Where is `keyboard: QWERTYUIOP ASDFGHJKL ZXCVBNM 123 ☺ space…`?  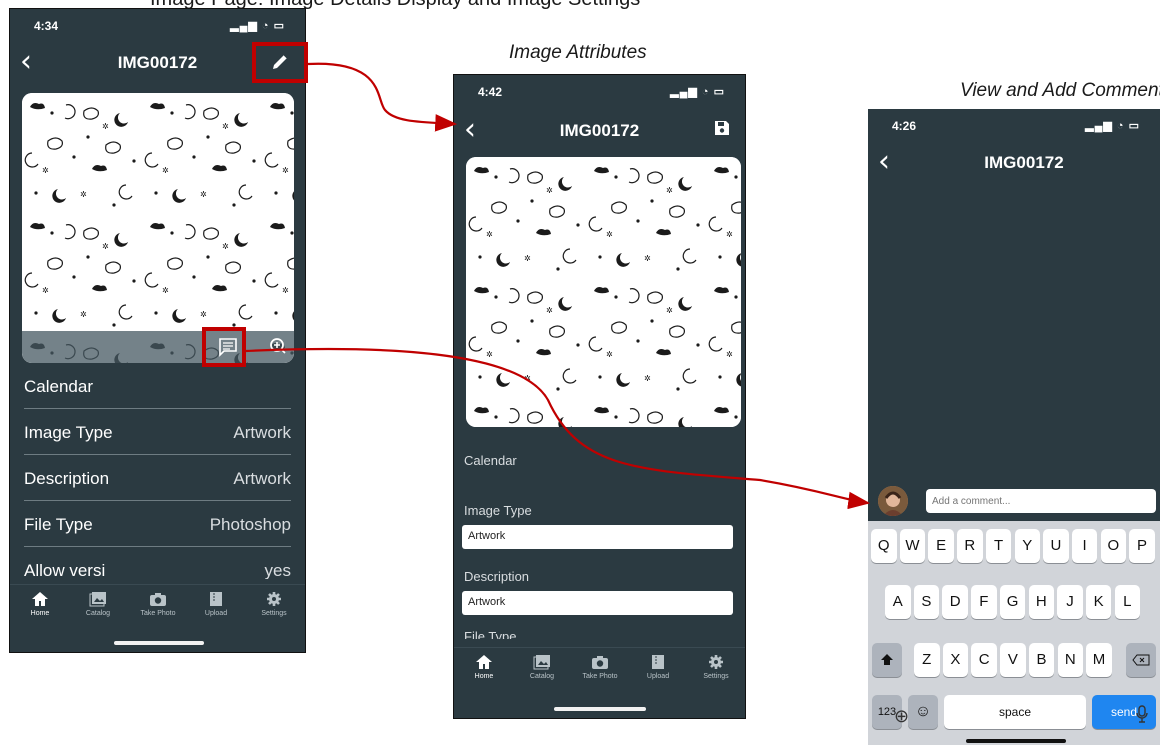
keyboard: QWERTYUIOP ASDFGHJKL ZXCVBNM 123 ☺ space… is located at coordinates (1014, 633).